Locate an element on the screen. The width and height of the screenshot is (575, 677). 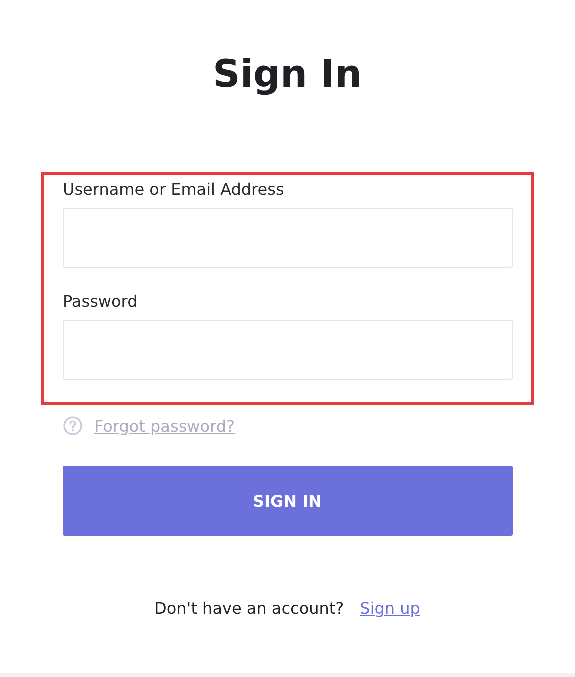
sign-up-link: Sign up is located at coordinates (390, 608).